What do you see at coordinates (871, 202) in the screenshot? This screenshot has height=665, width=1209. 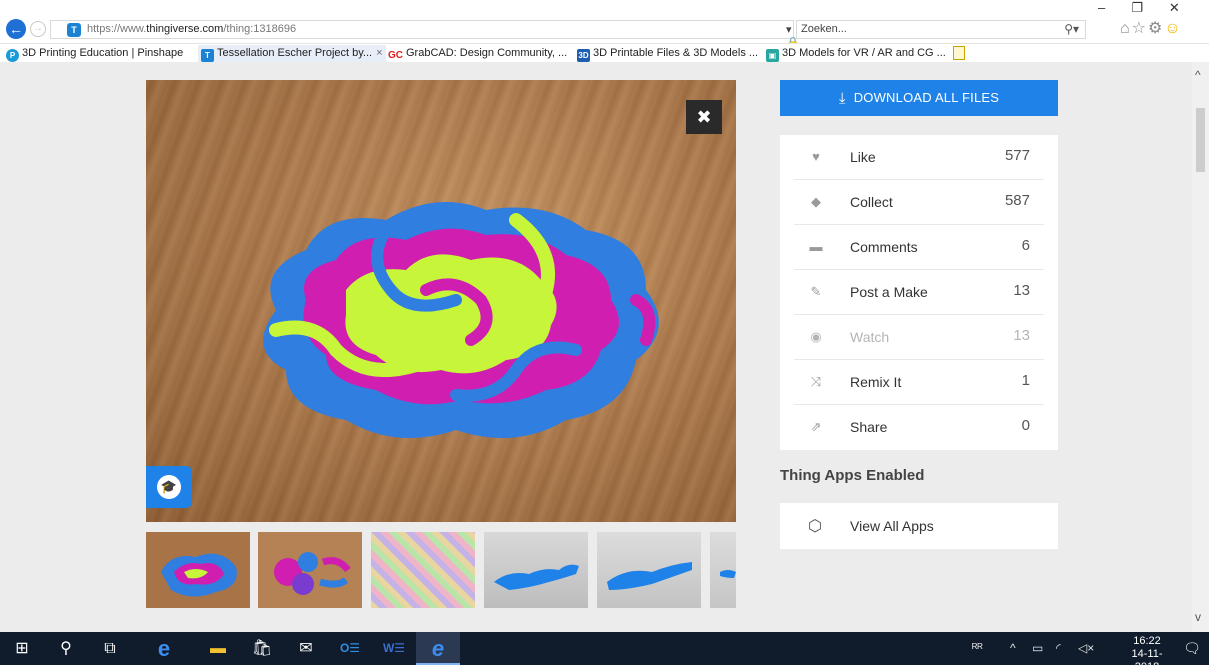 I see `stat-label: Collect` at bounding box center [871, 202].